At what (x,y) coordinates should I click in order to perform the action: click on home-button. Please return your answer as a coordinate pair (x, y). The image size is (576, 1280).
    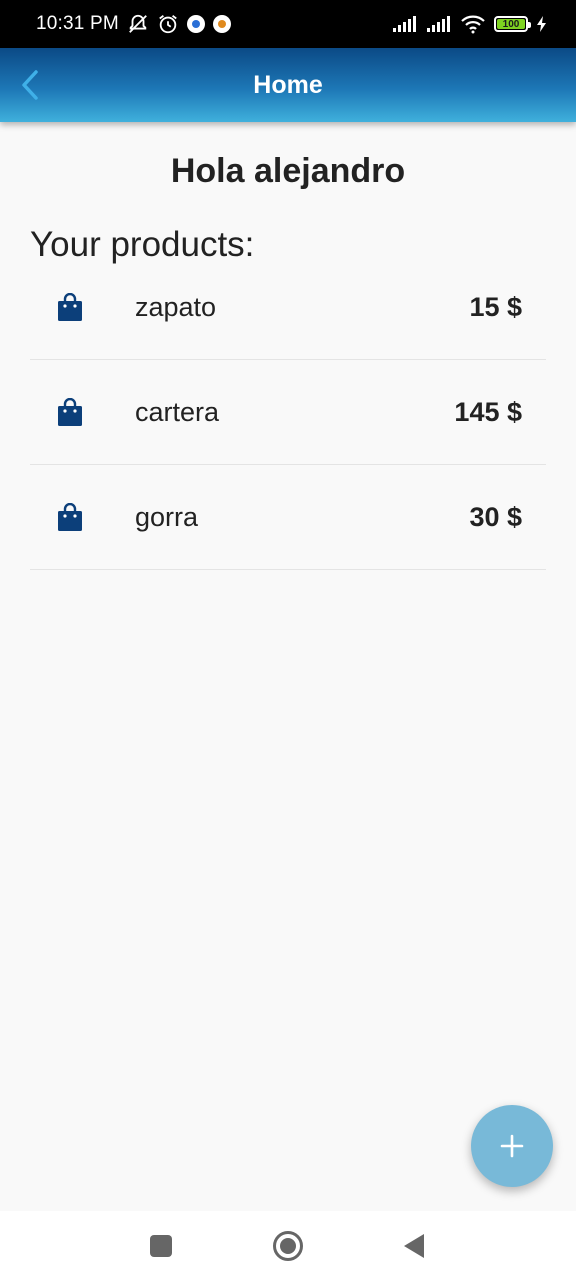
    Looking at the image, I should click on (288, 1246).